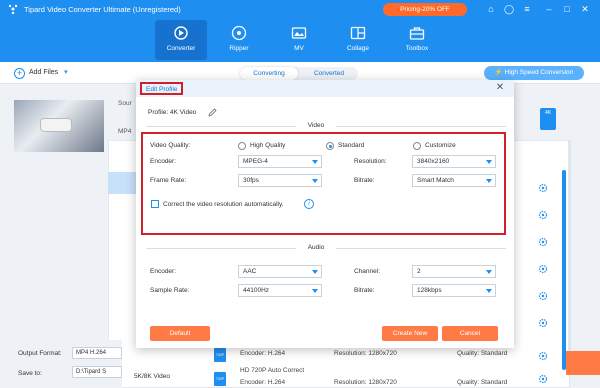  I want to click on tab-converting: Converting, so click(269, 73).